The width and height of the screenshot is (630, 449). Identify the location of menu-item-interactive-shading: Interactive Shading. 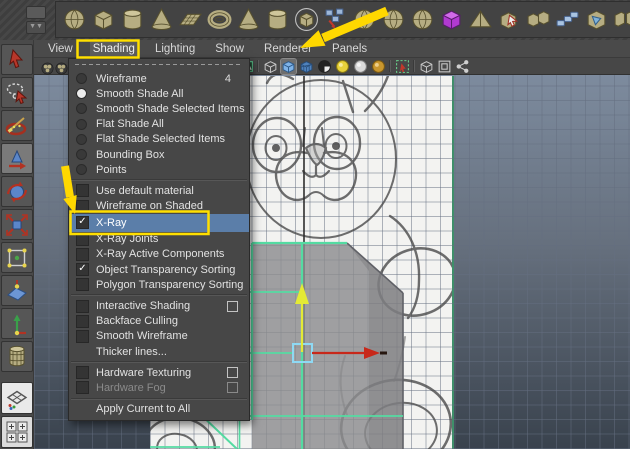
(159, 305).